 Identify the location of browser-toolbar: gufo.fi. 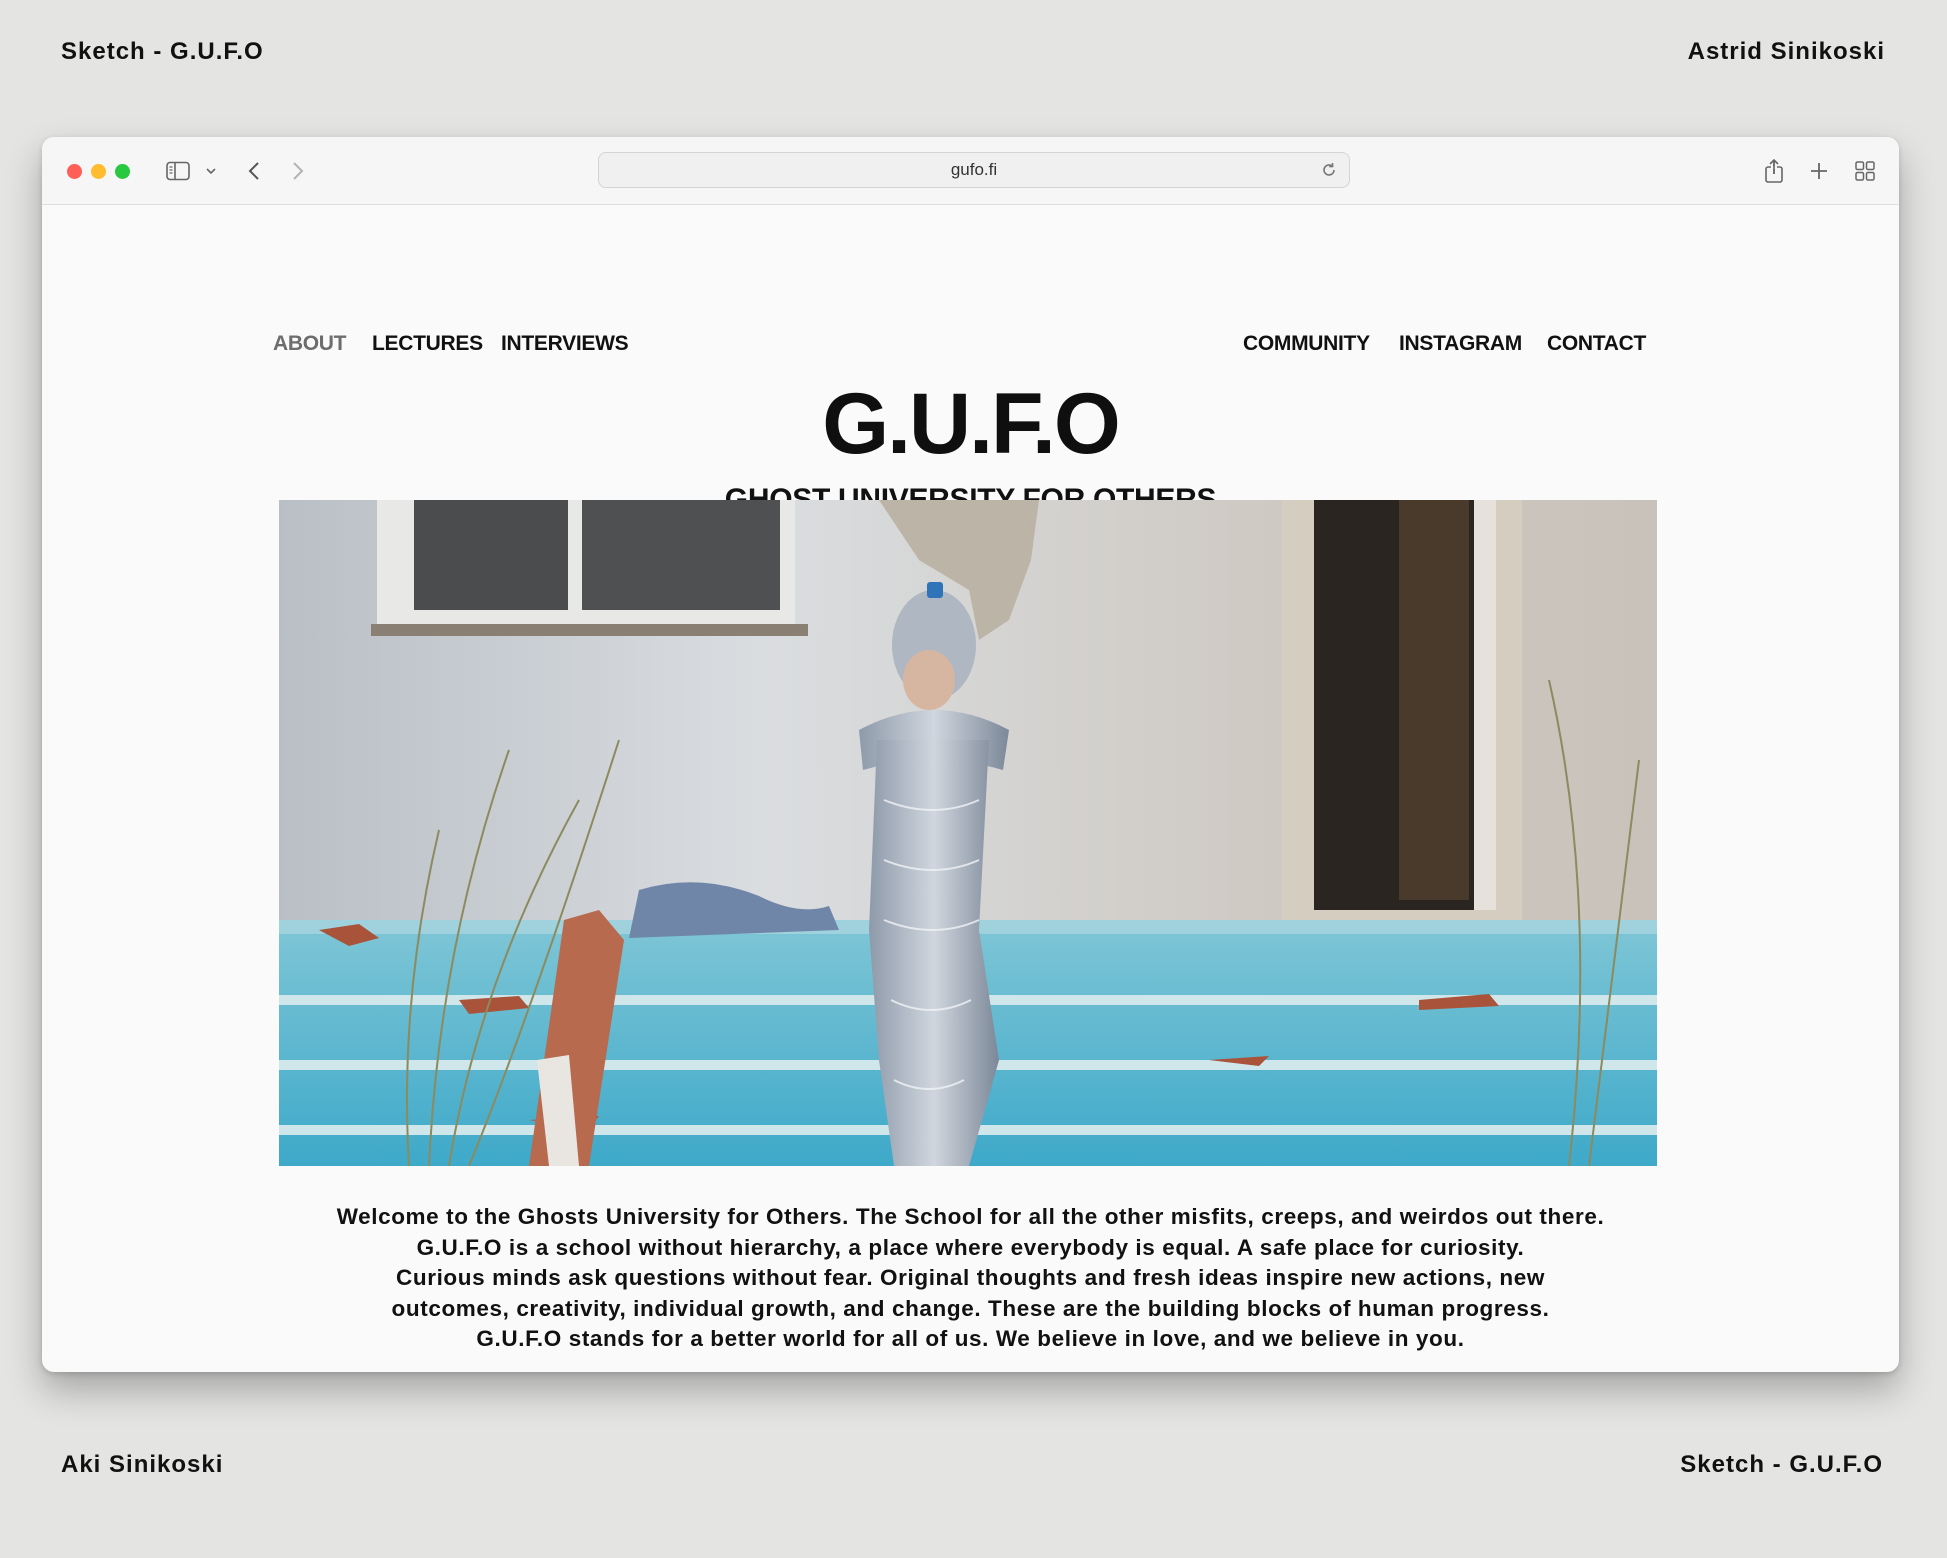
(970, 171).